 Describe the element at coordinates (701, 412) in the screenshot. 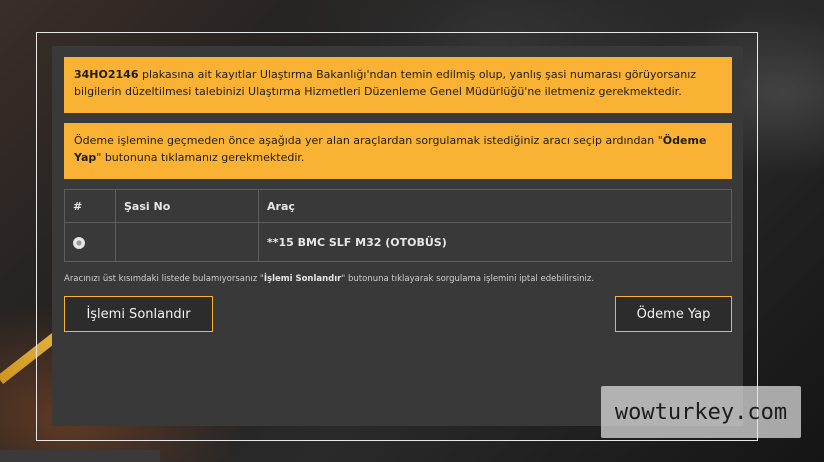

I see `watermark: wowturkey.com` at that location.